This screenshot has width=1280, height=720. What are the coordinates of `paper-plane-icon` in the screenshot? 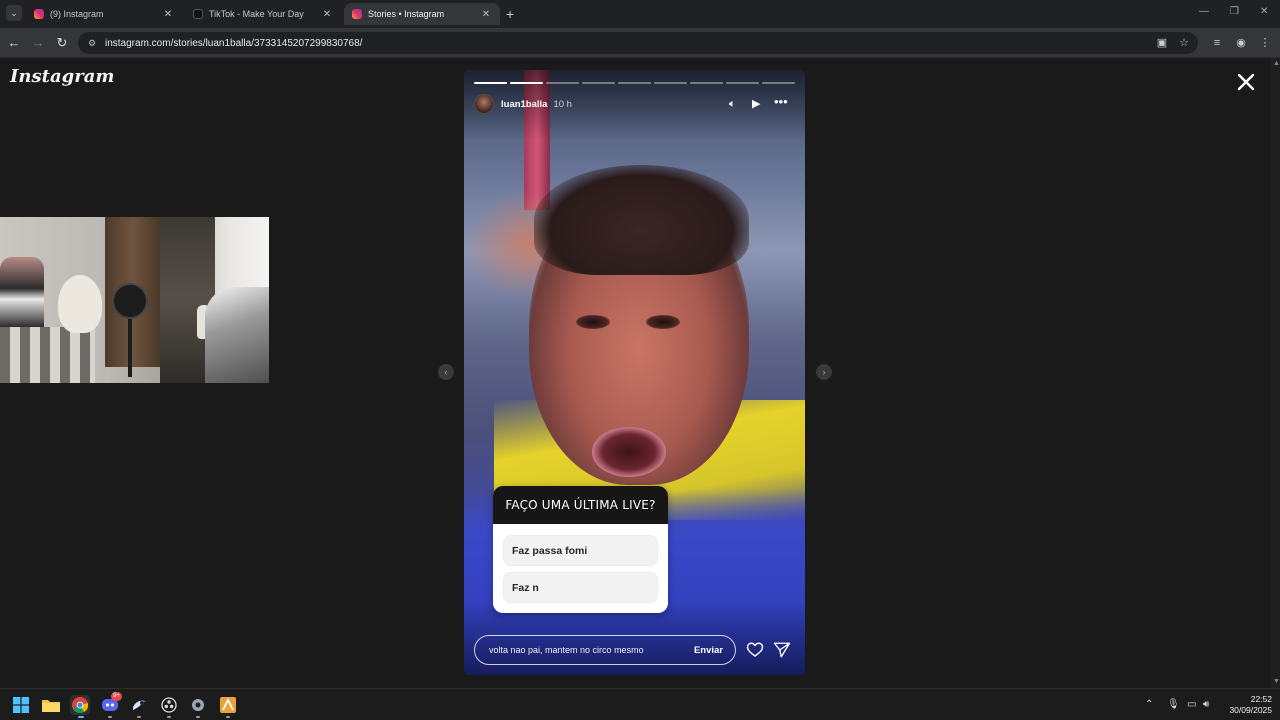 It's located at (782, 650).